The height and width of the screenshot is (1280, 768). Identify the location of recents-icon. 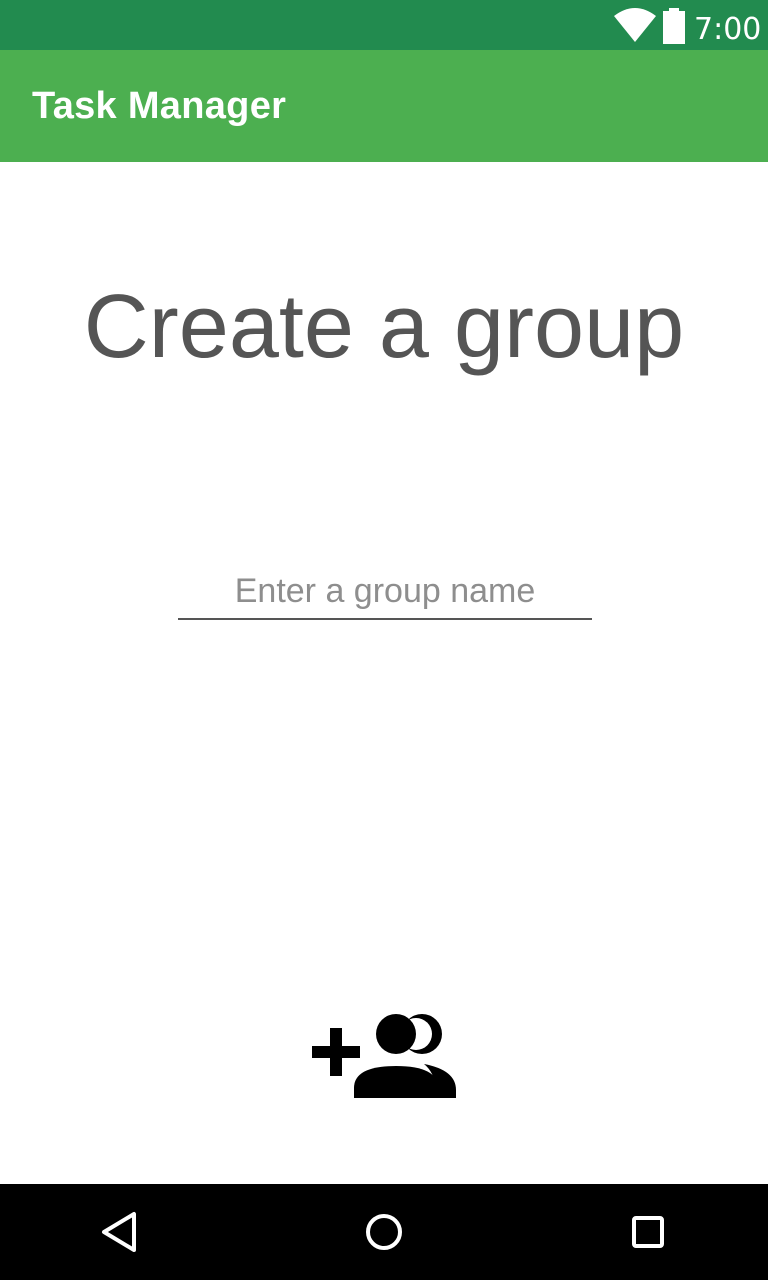
(648, 1232).